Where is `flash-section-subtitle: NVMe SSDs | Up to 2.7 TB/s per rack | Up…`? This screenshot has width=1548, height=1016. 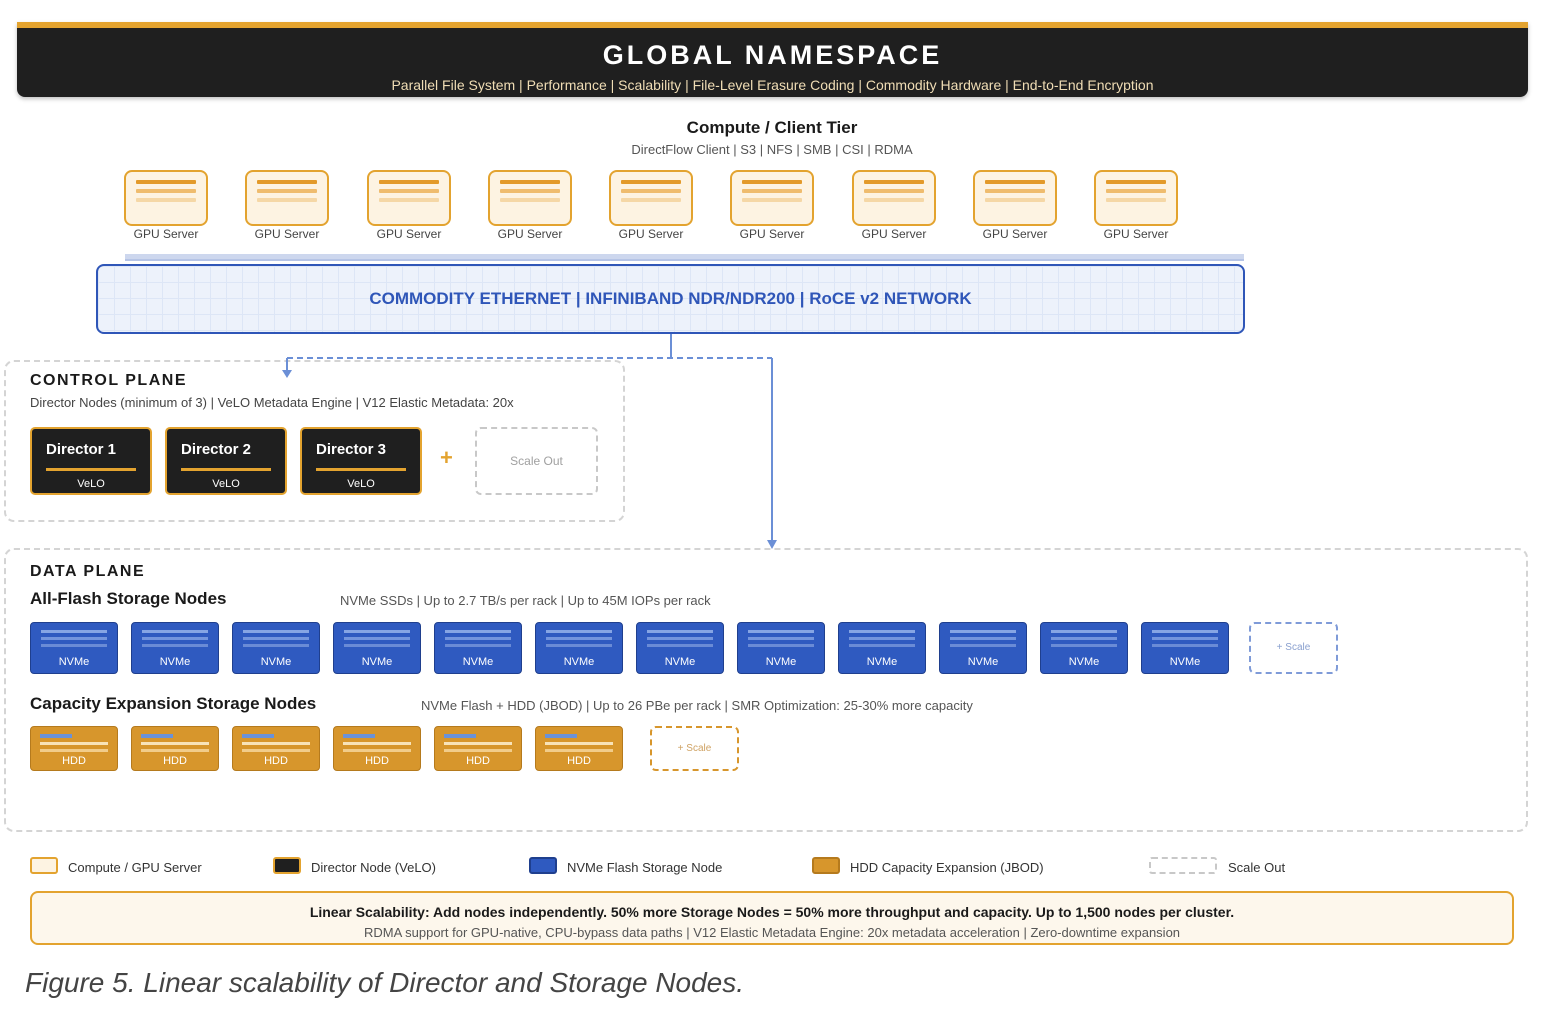 flash-section-subtitle: NVMe SSDs | Up to 2.7 TB/s per rack | Up… is located at coordinates (525, 600).